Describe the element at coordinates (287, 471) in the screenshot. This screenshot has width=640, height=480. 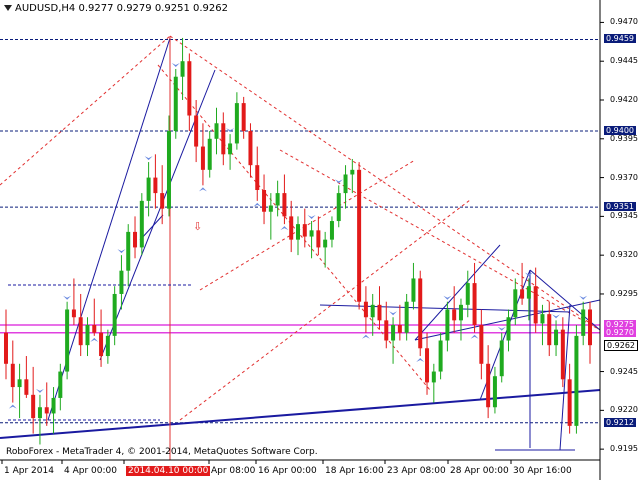
I see `time-tick-label: 16 Apr 00:00` at that location.